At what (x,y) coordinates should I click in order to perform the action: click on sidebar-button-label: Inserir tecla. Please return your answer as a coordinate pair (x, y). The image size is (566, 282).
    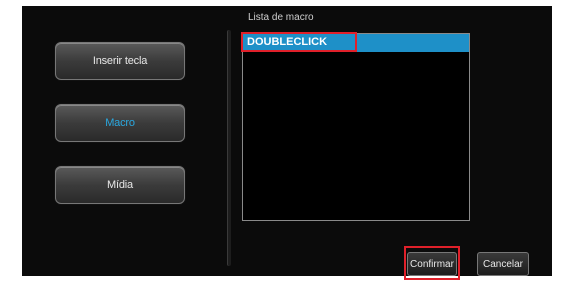
    Looking at the image, I should click on (120, 61).